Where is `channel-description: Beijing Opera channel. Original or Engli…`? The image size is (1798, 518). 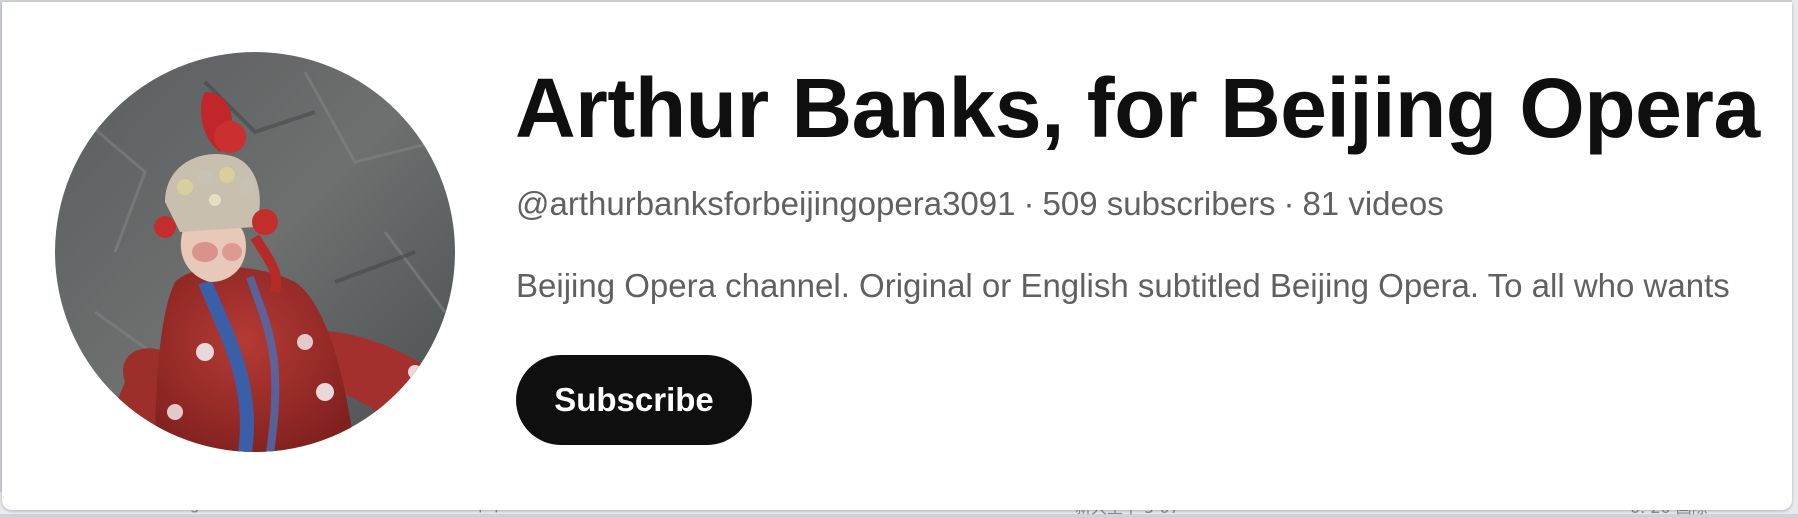
channel-description: Beijing Opera channel. Original or Engli… is located at coordinates (1123, 286).